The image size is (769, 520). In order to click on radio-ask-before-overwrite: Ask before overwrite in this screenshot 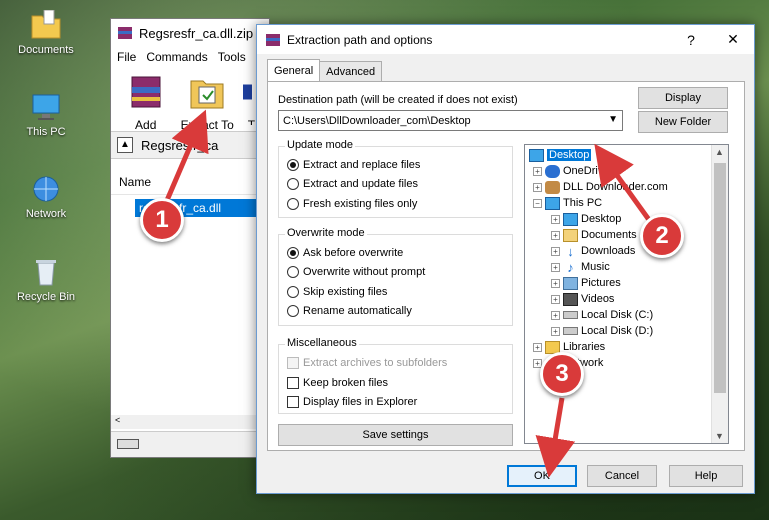, I will do `click(345, 253)`.